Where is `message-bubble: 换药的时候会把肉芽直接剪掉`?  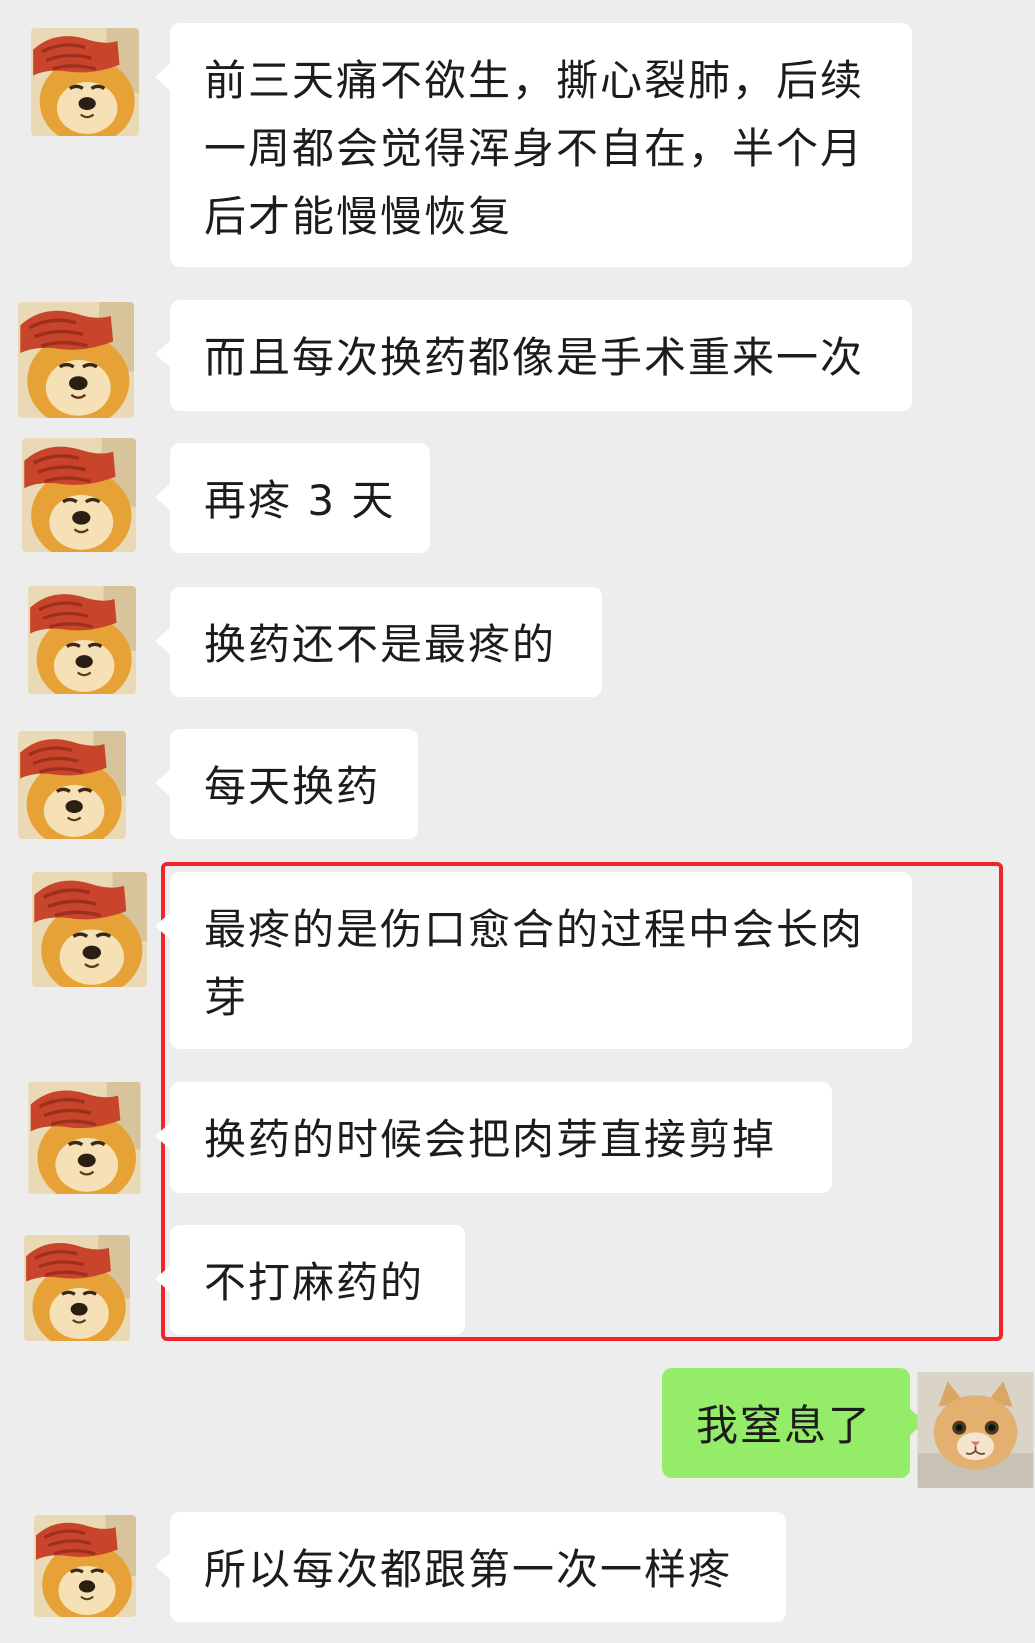
message-bubble: 换药的时候会把肉芽直接剪掉 is located at coordinates (493, 1137).